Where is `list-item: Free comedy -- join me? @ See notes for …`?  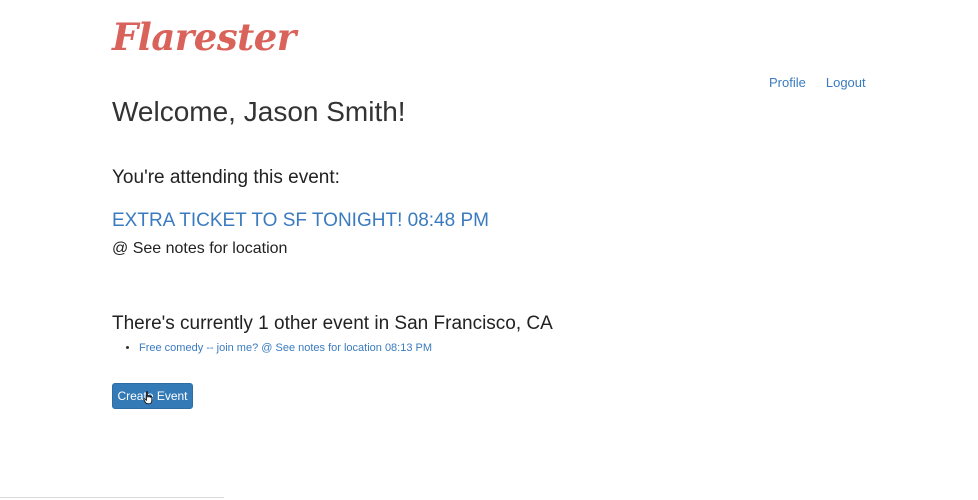
list-item: Free comedy -- join me? @ See notes for … is located at coordinates (285, 348).